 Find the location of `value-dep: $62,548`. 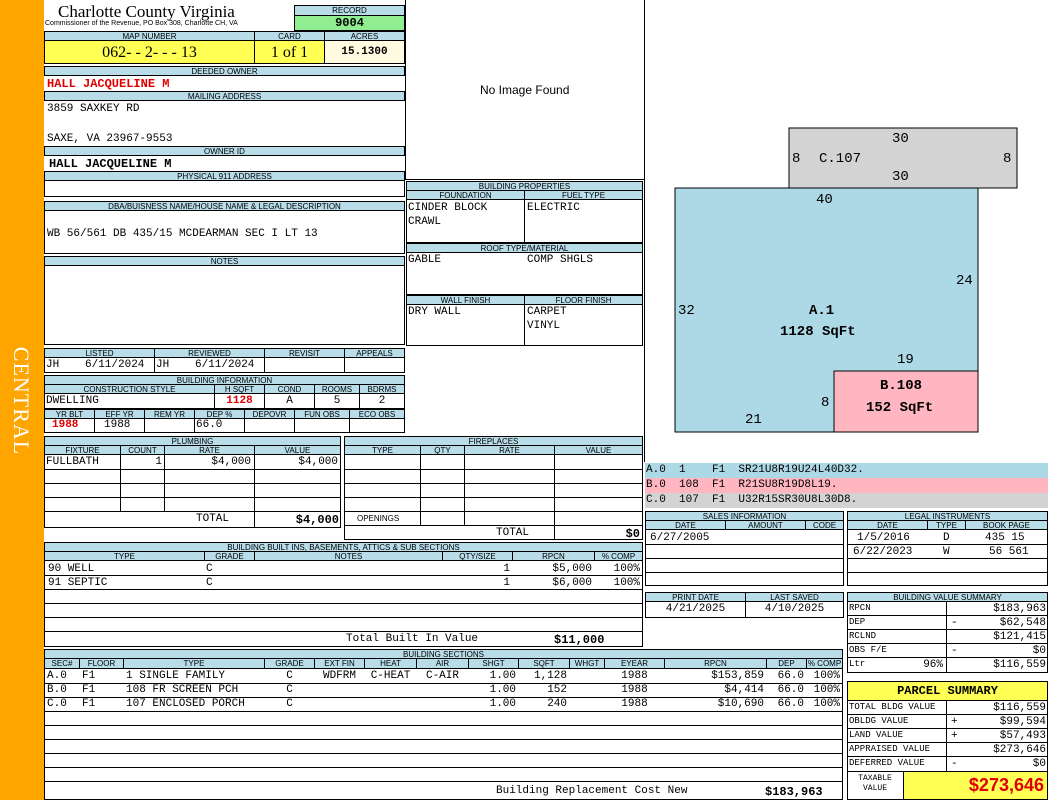

value-dep: $62,548 is located at coordinates (1022, 623).